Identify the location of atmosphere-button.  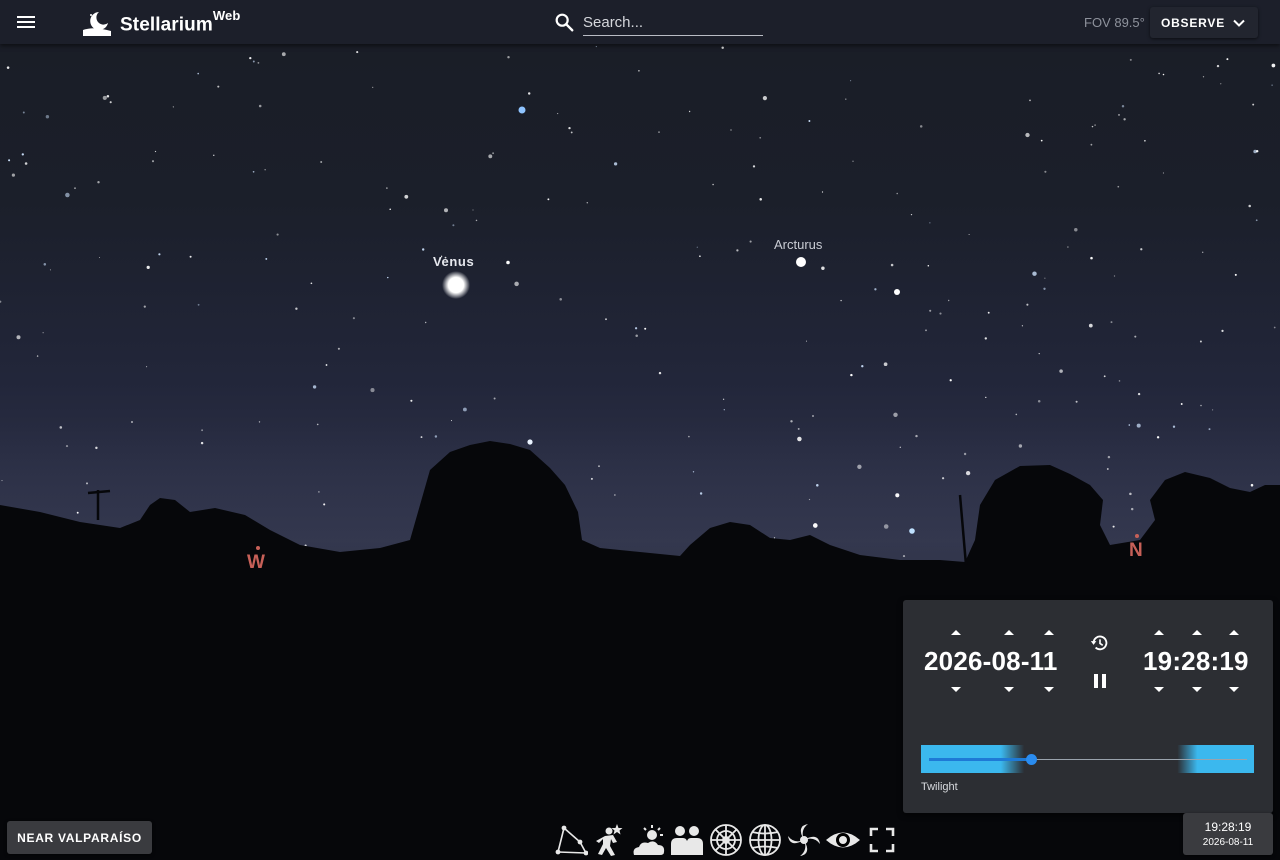
(648, 840).